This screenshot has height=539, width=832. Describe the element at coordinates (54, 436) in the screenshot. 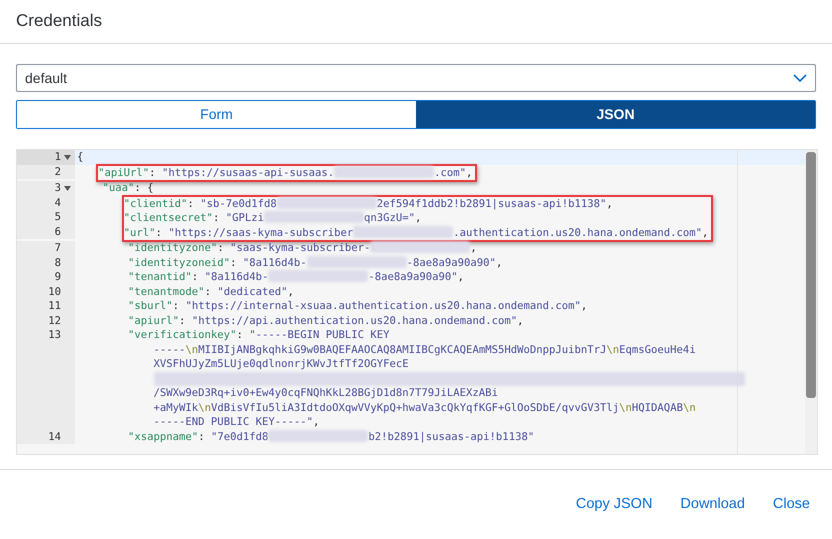

I see `line-number: 14` at that location.